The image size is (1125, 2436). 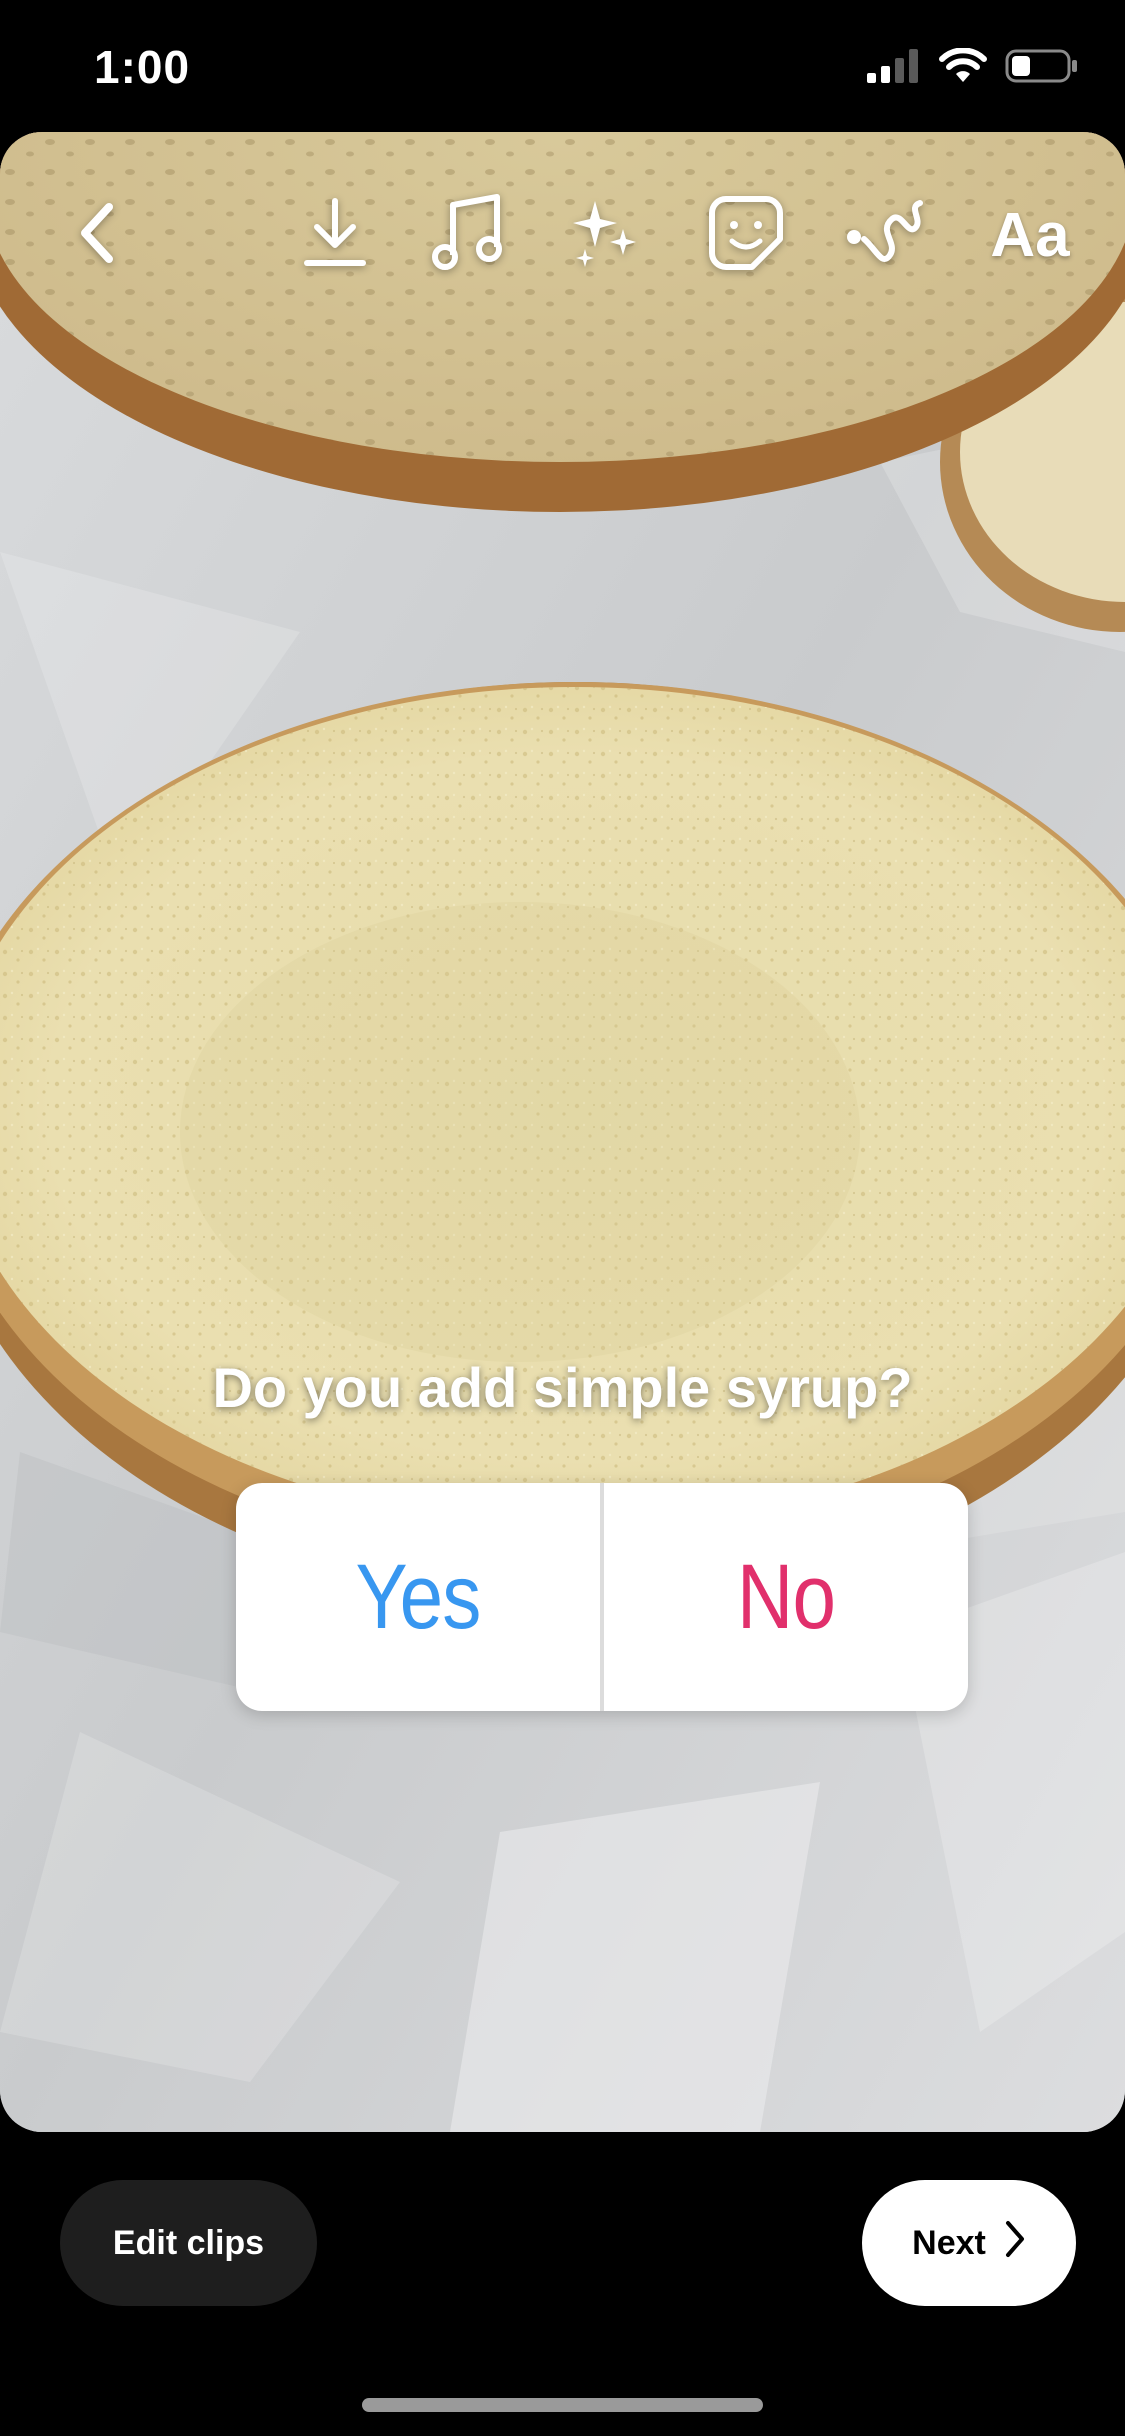 What do you see at coordinates (963, 68) in the screenshot?
I see `wifi-icon` at bounding box center [963, 68].